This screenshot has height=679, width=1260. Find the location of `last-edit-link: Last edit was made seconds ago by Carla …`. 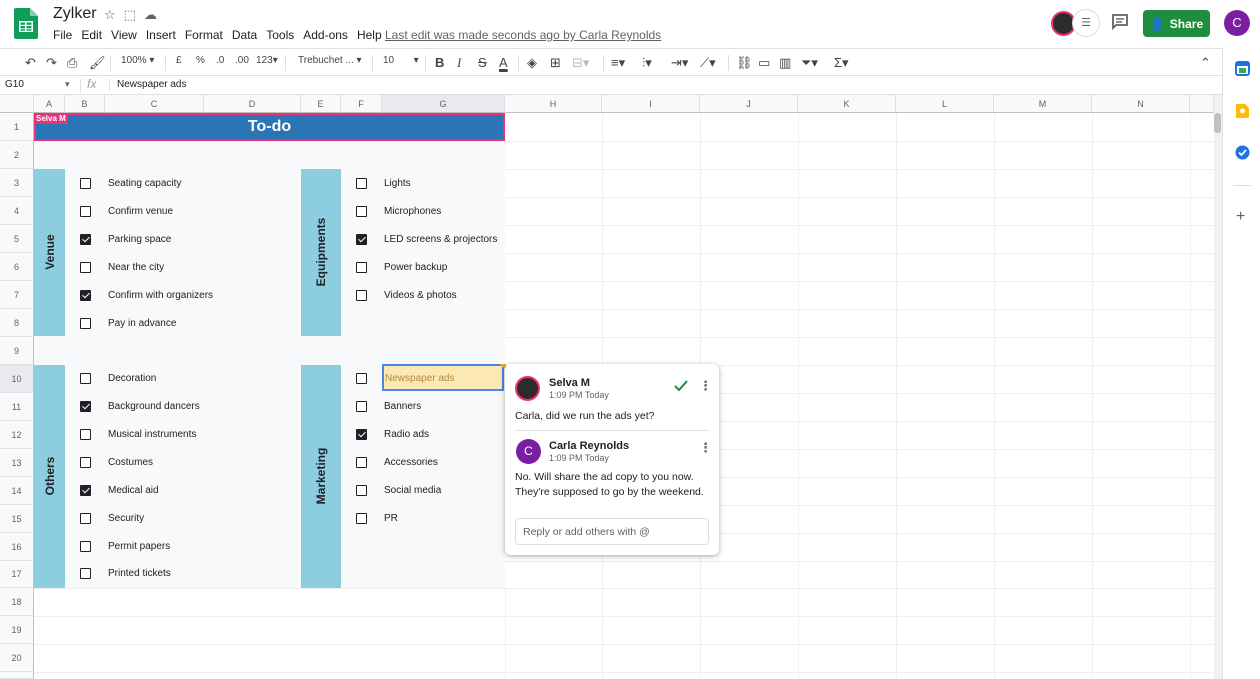

last-edit-link: Last edit was made seconds ago by Carla … is located at coordinates (523, 35).